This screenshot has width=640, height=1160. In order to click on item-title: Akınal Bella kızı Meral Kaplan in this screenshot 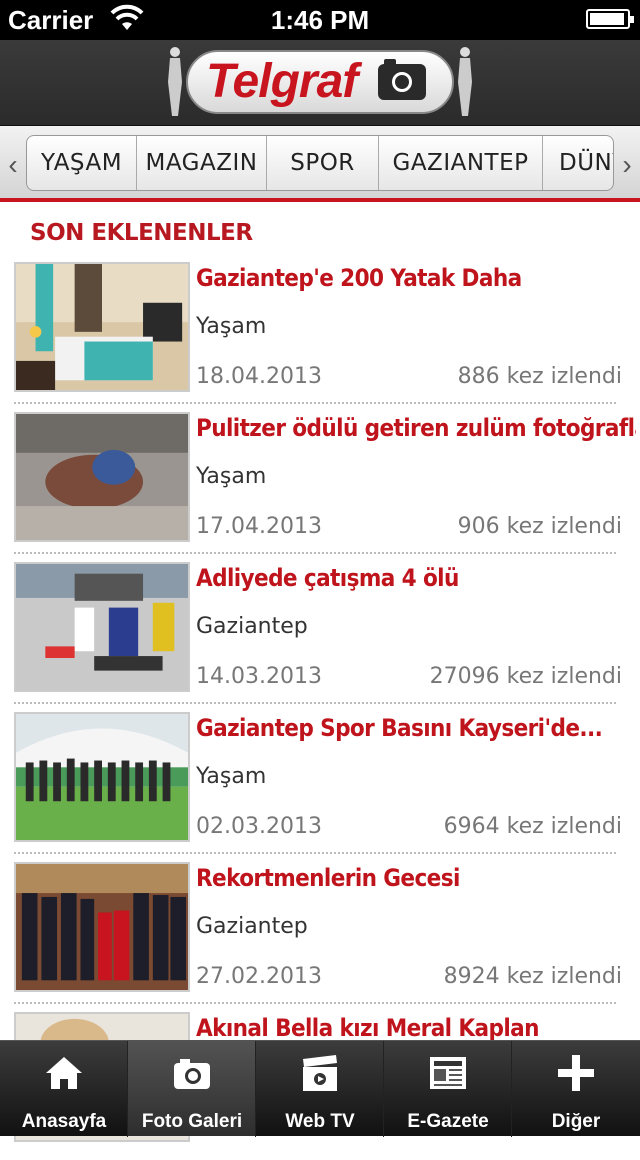, I will do `click(367, 1028)`.